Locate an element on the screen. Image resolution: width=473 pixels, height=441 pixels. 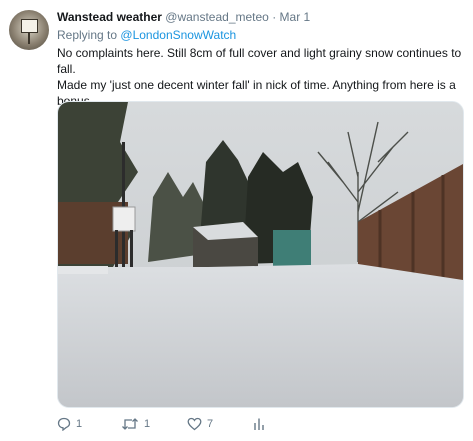
retweet-icon is located at coordinates (130, 424).